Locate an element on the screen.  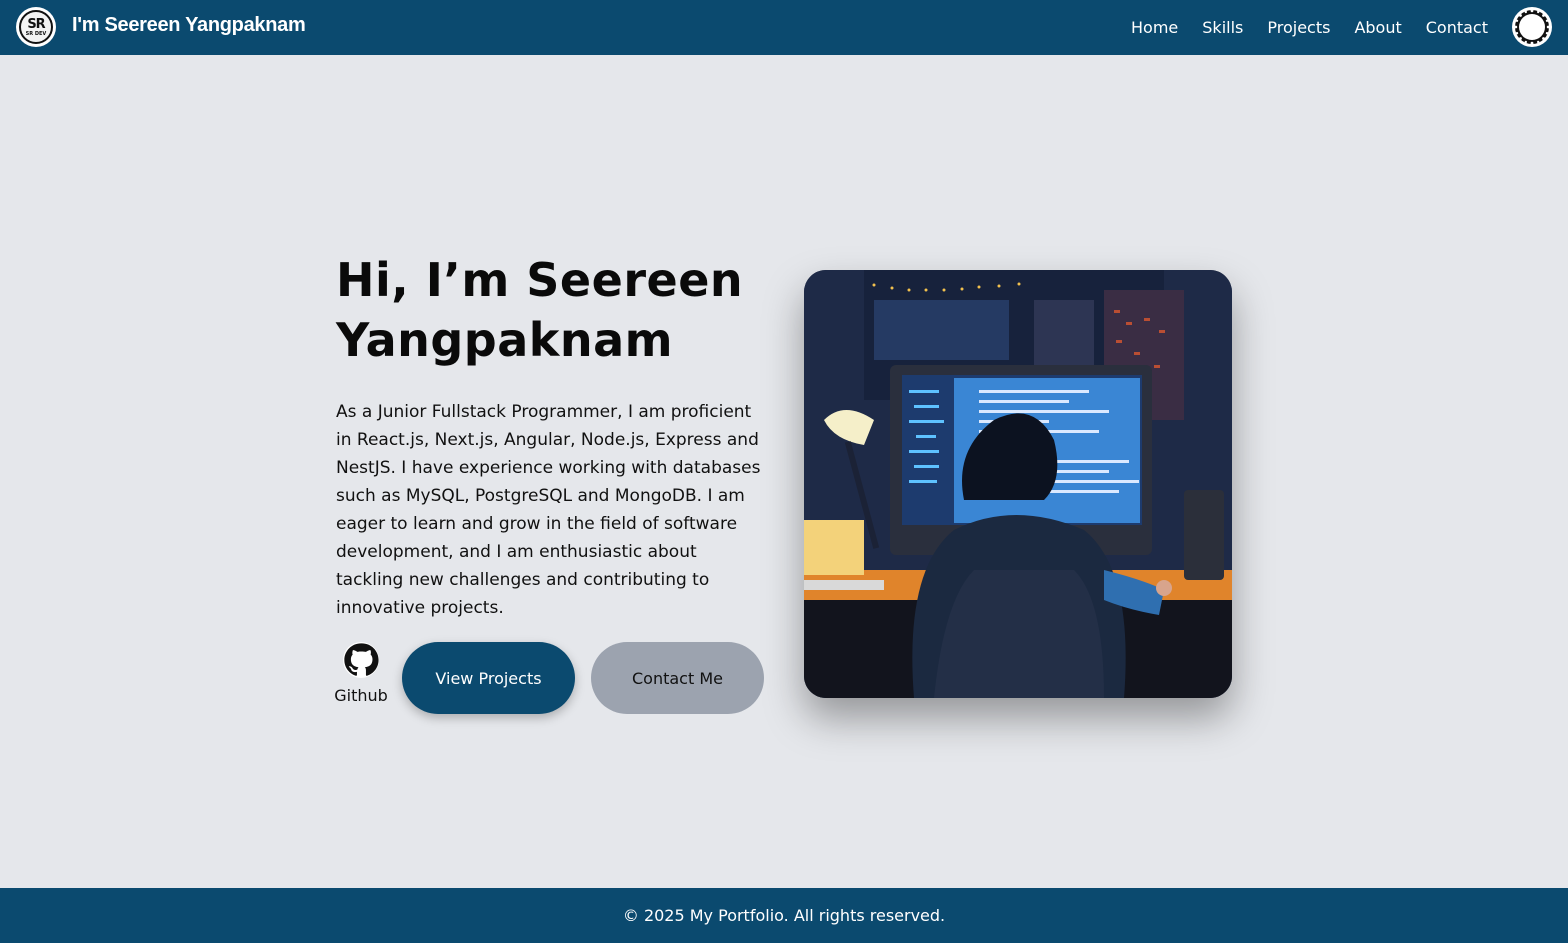
nav-link-about: About is located at coordinates (1377, 27).